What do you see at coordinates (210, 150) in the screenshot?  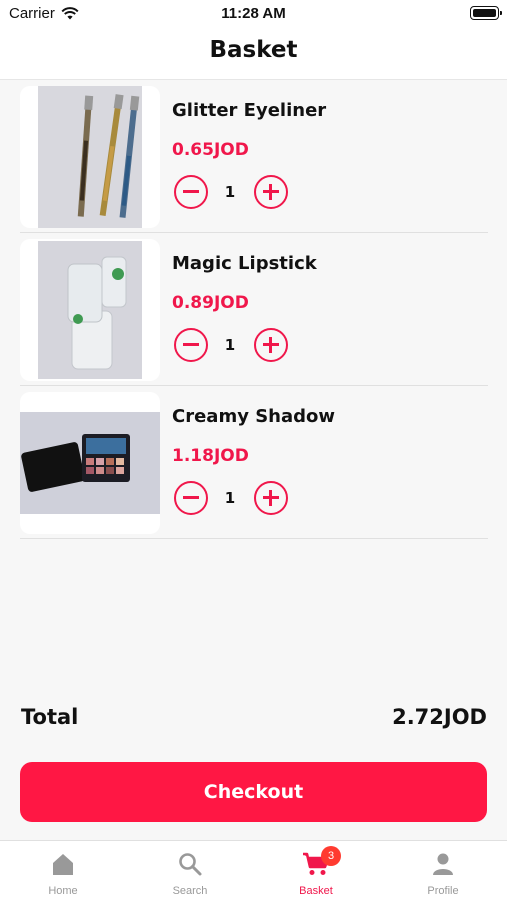 I see `item-price: 0.65JOD` at bounding box center [210, 150].